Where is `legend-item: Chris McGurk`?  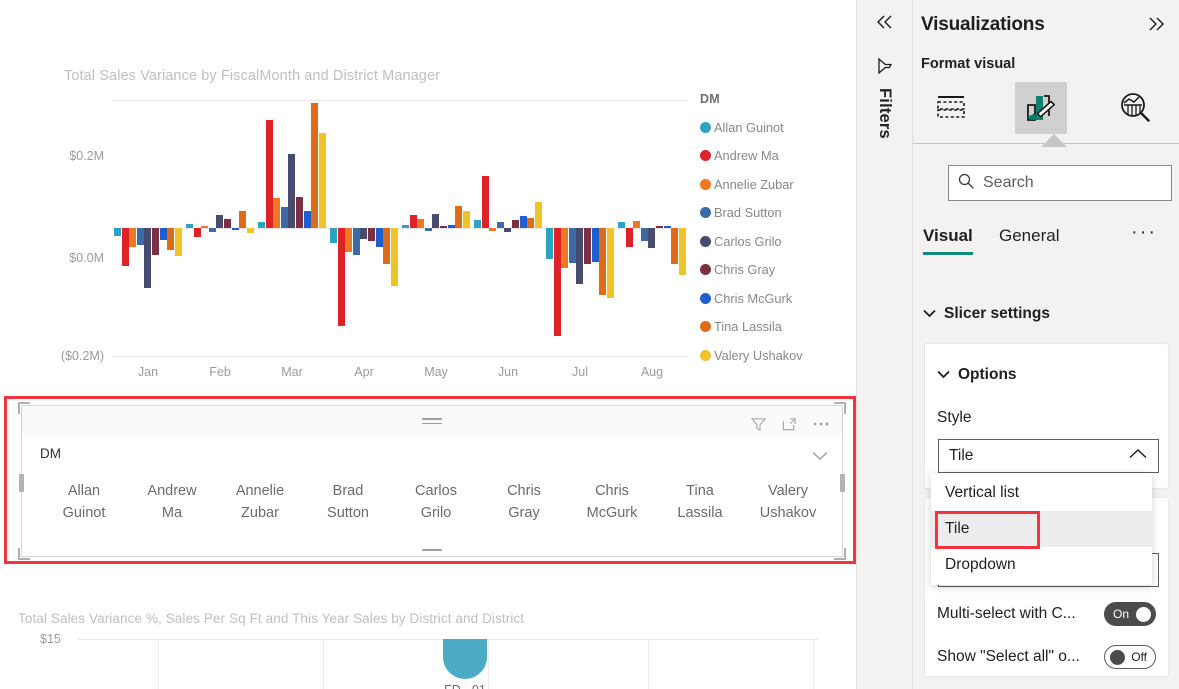 legend-item: Chris McGurk is located at coordinates (775, 298).